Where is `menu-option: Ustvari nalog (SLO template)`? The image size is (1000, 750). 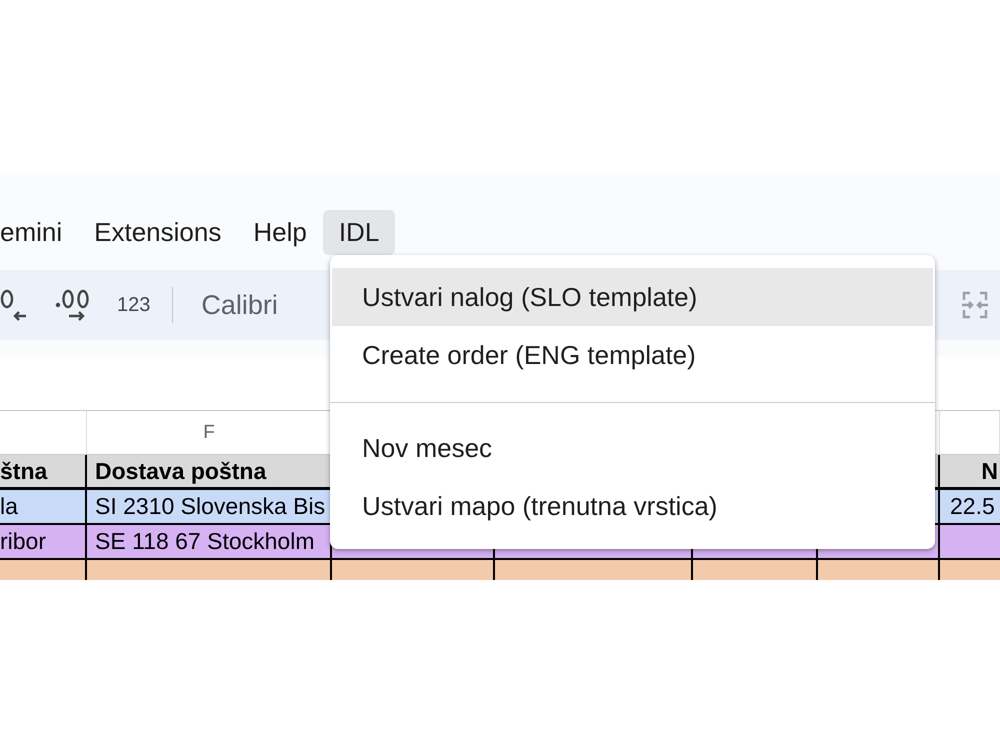 menu-option: Ustvari nalog (SLO template) is located at coordinates (632, 297).